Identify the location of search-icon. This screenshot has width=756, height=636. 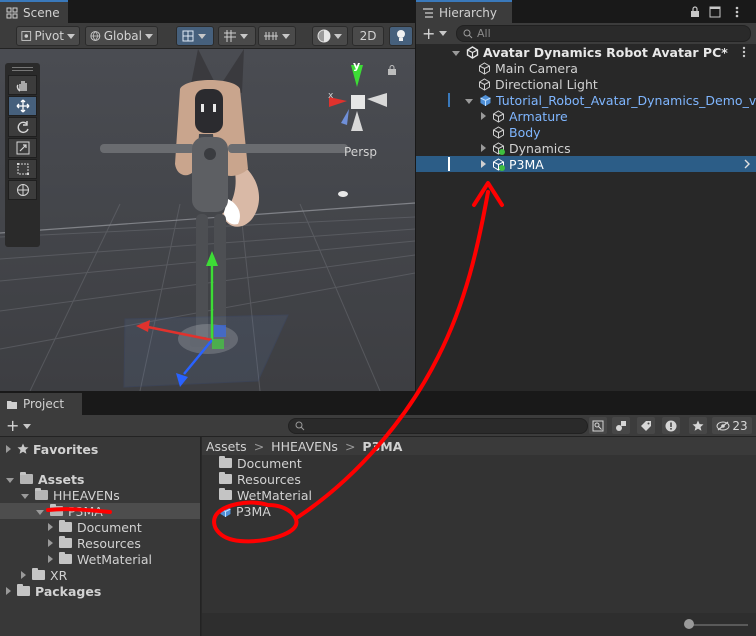
(300, 426).